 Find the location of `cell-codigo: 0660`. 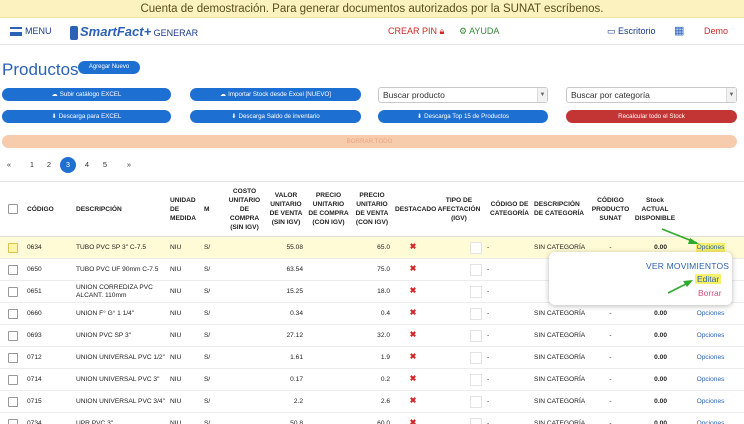

cell-codigo: 0660 is located at coordinates (50, 313).